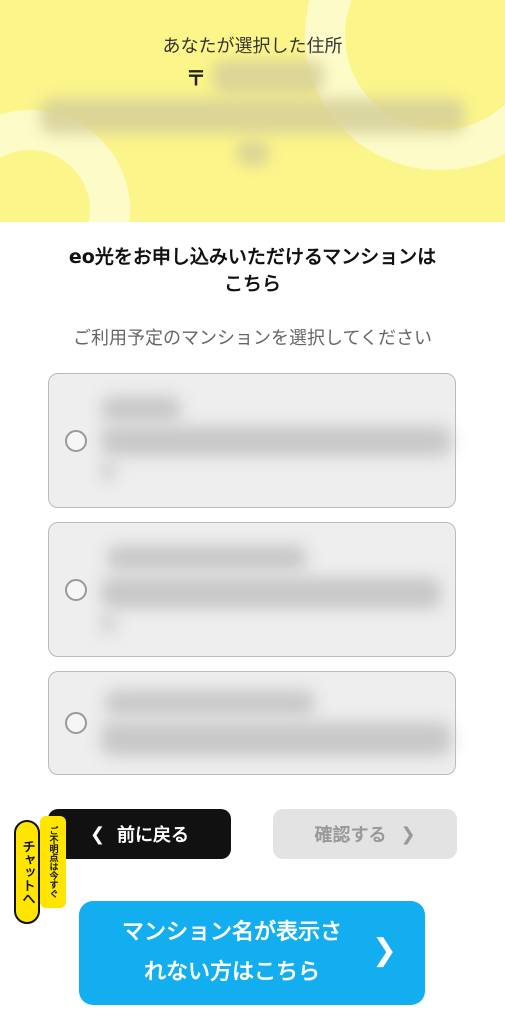  I want to click on chat-subtitle-badge: ご不明点は今すぐ, so click(53, 862).